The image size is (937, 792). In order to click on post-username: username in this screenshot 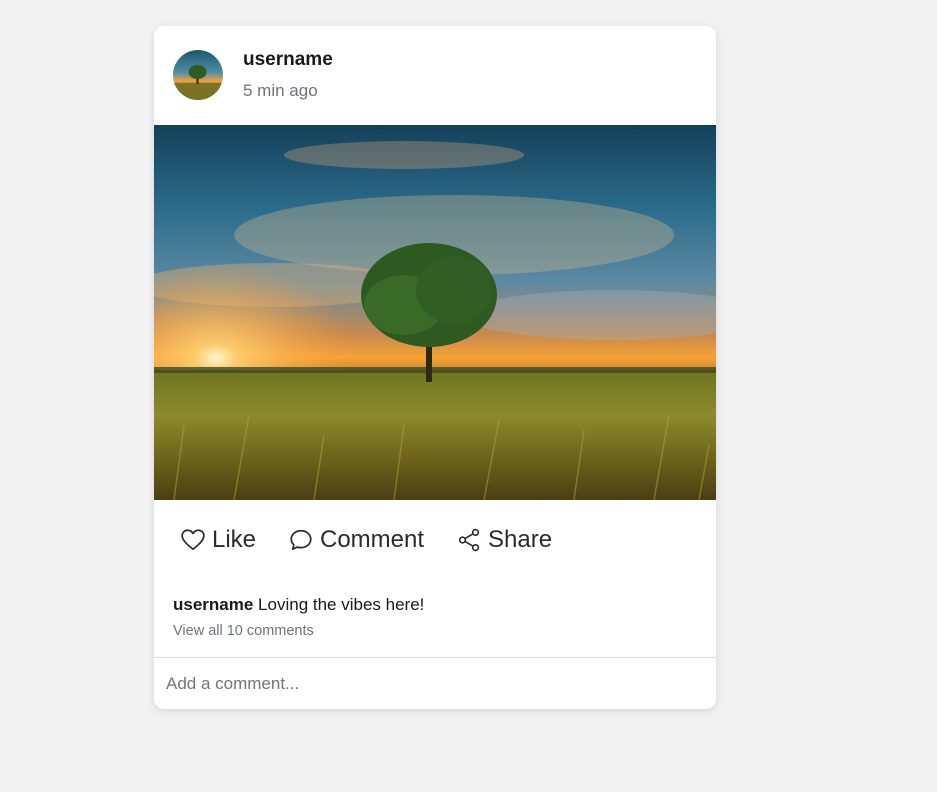, I will do `click(288, 60)`.